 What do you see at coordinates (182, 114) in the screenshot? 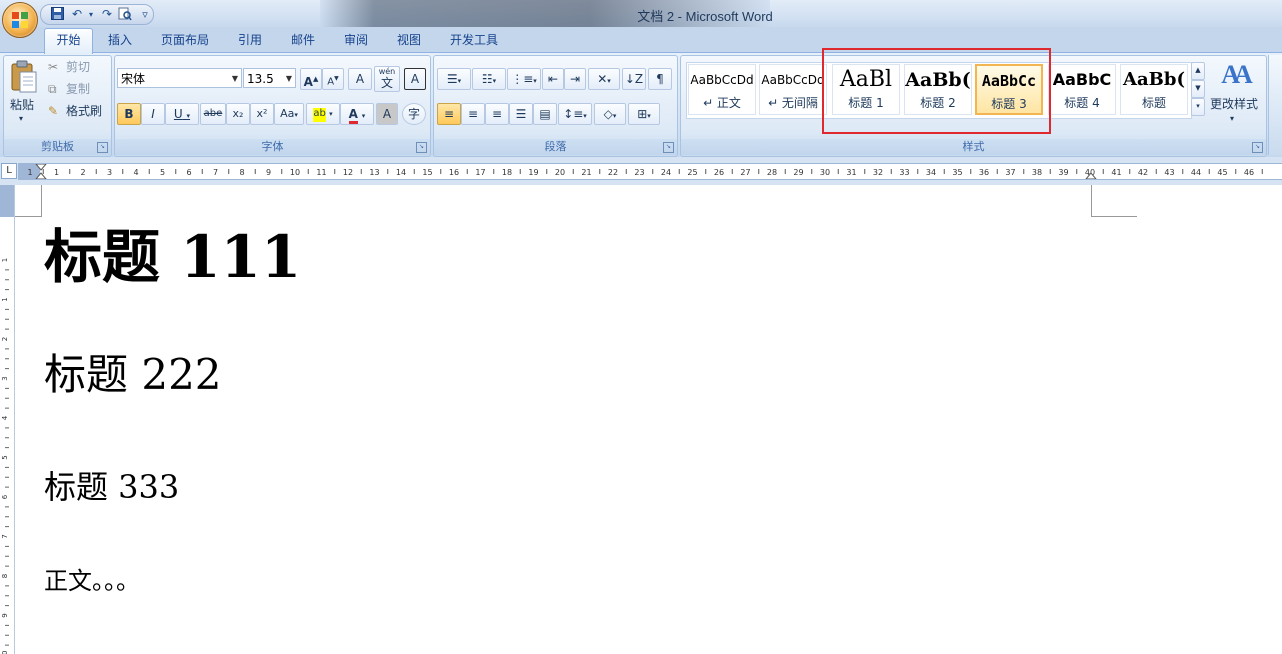
I see `underline-button: U ▾` at bounding box center [182, 114].